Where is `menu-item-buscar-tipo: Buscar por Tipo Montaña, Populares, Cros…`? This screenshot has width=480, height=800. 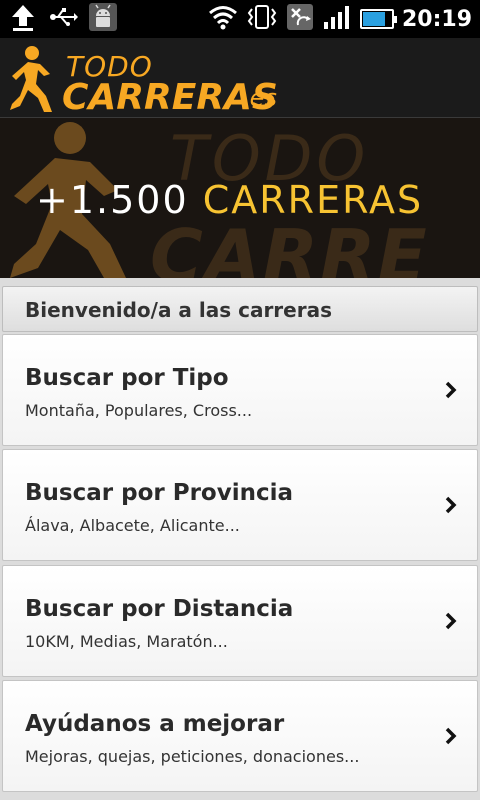
menu-item-buscar-tipo: Buscar por Tipo Montaña, Populares, Cros… is located at coordinates (240, 390).